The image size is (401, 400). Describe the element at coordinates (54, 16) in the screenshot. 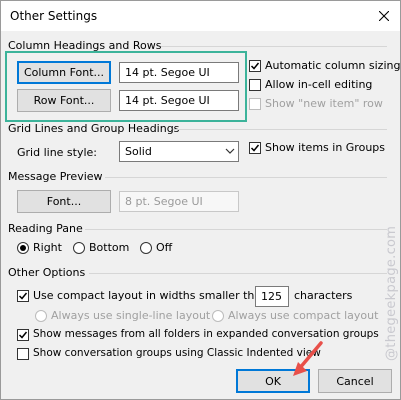

I see `dialog-title: Other Settings` at that location.